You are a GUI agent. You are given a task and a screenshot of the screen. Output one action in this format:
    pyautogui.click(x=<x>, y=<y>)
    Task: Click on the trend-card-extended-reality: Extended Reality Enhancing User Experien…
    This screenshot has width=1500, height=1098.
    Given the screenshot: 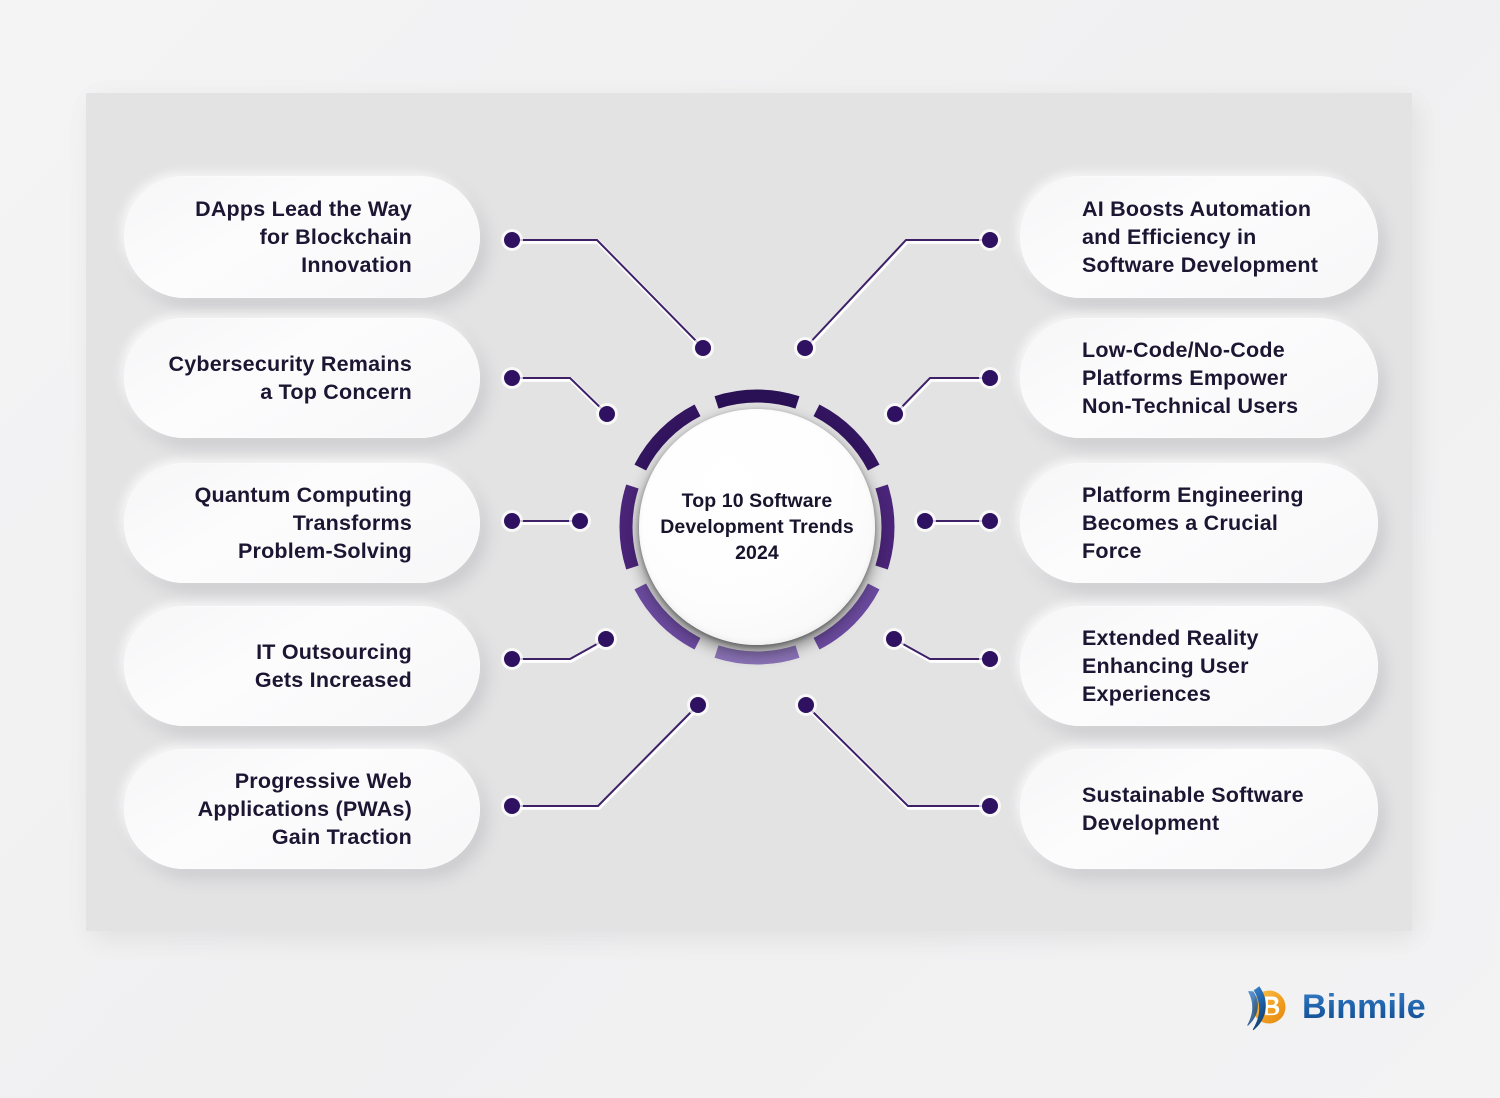 What is the action you would take?
    pyautogui.click(x=1199, y=666)
    